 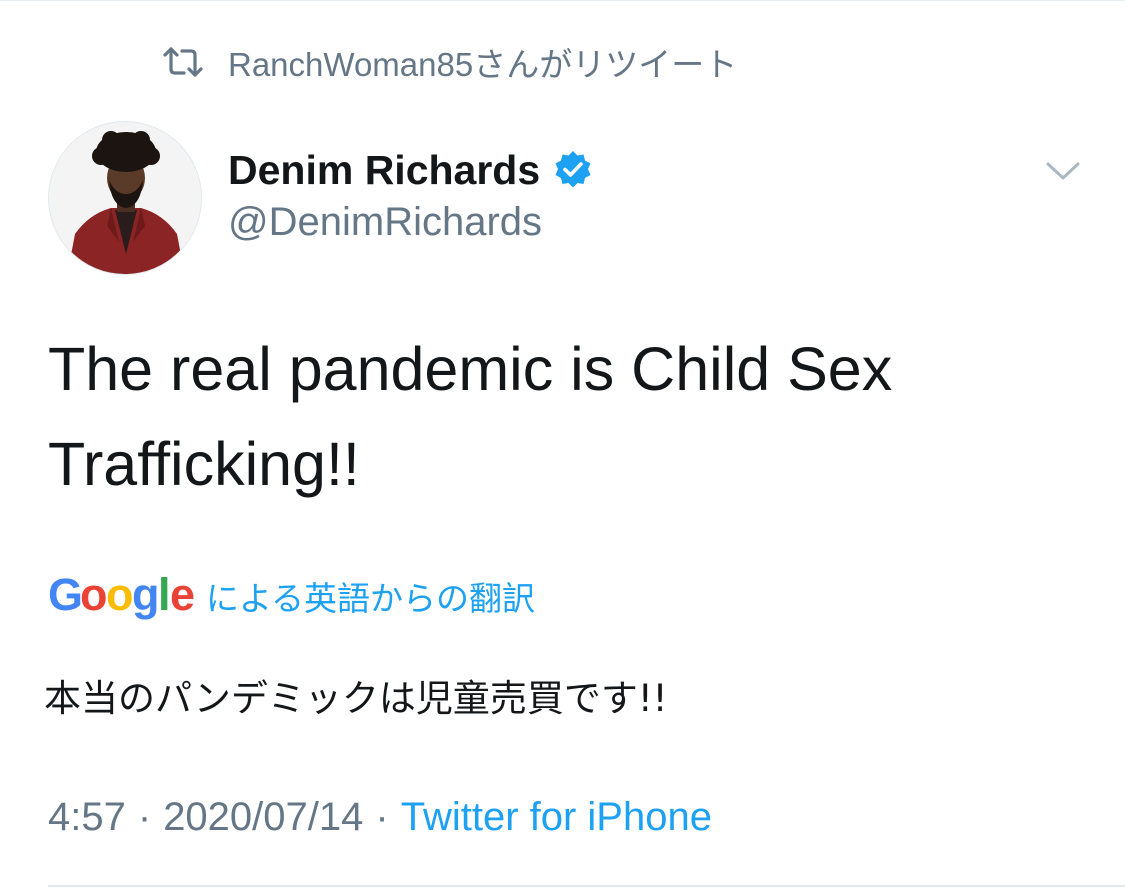 I want to click on author-display-name: Denim Richards, so click(x=384, y=170).